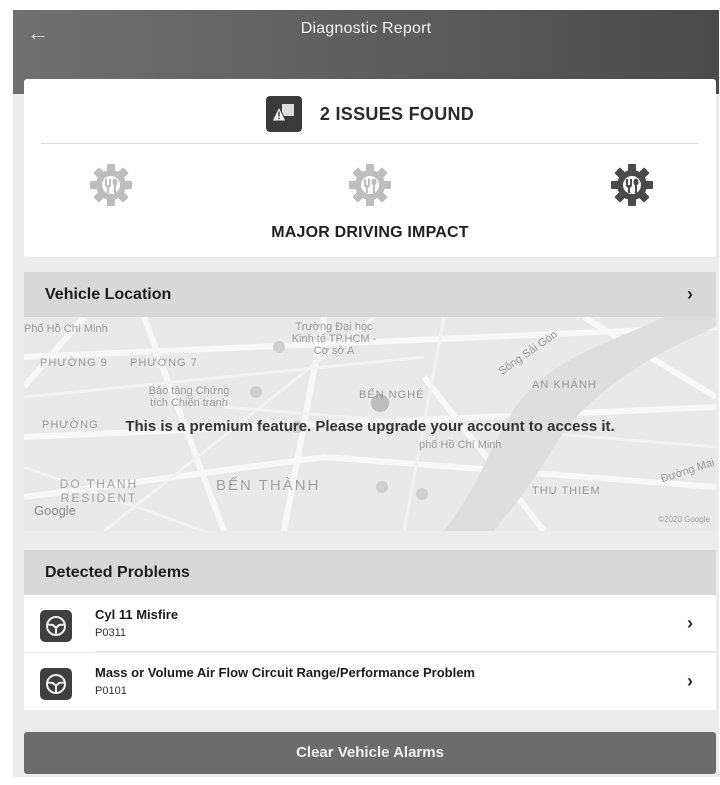 This screenshot has height=785, width=720. Describe the element at coordinates (370, 143) in the screenshot. I see `summary-divider` at that location.